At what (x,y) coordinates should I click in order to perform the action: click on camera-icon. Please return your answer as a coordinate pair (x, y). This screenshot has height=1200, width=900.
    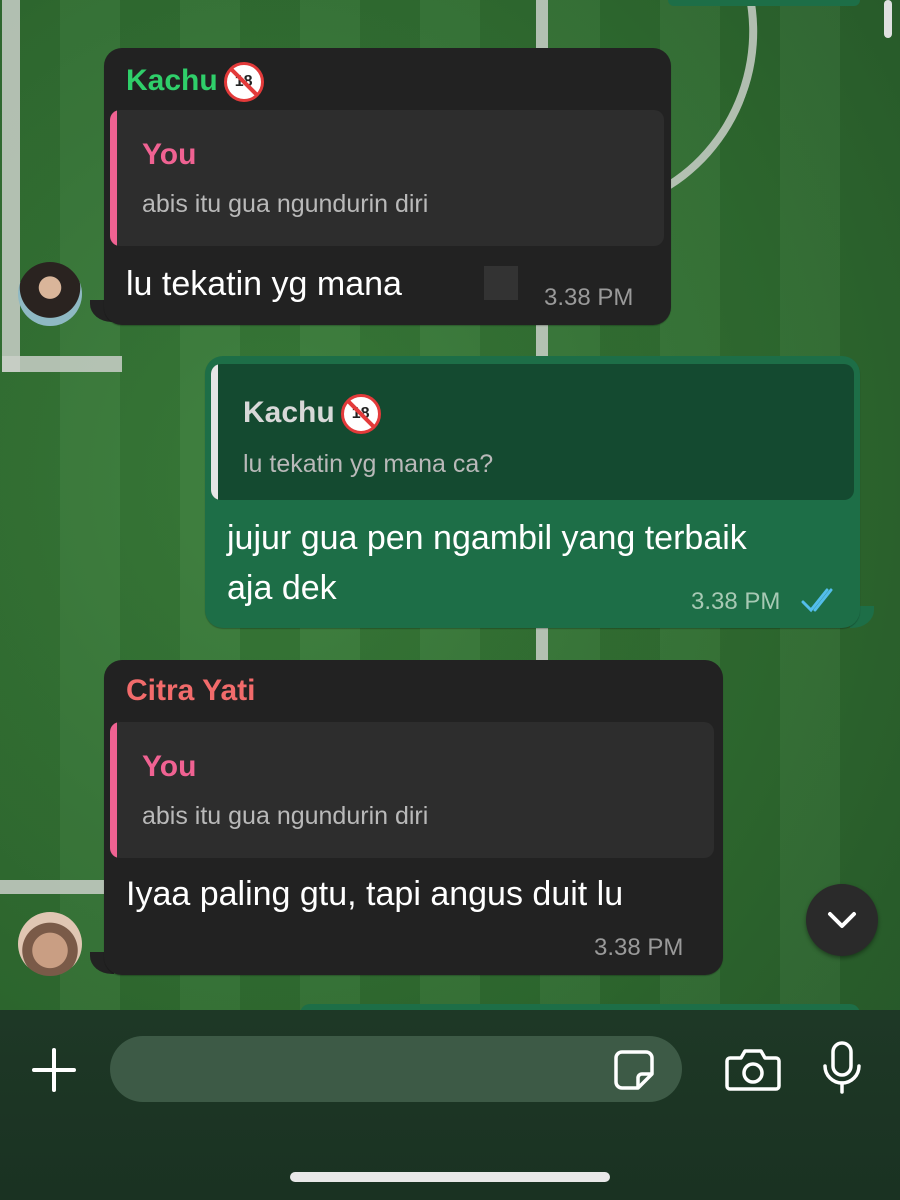
    Looking at the image, I should click on (753, 1070).